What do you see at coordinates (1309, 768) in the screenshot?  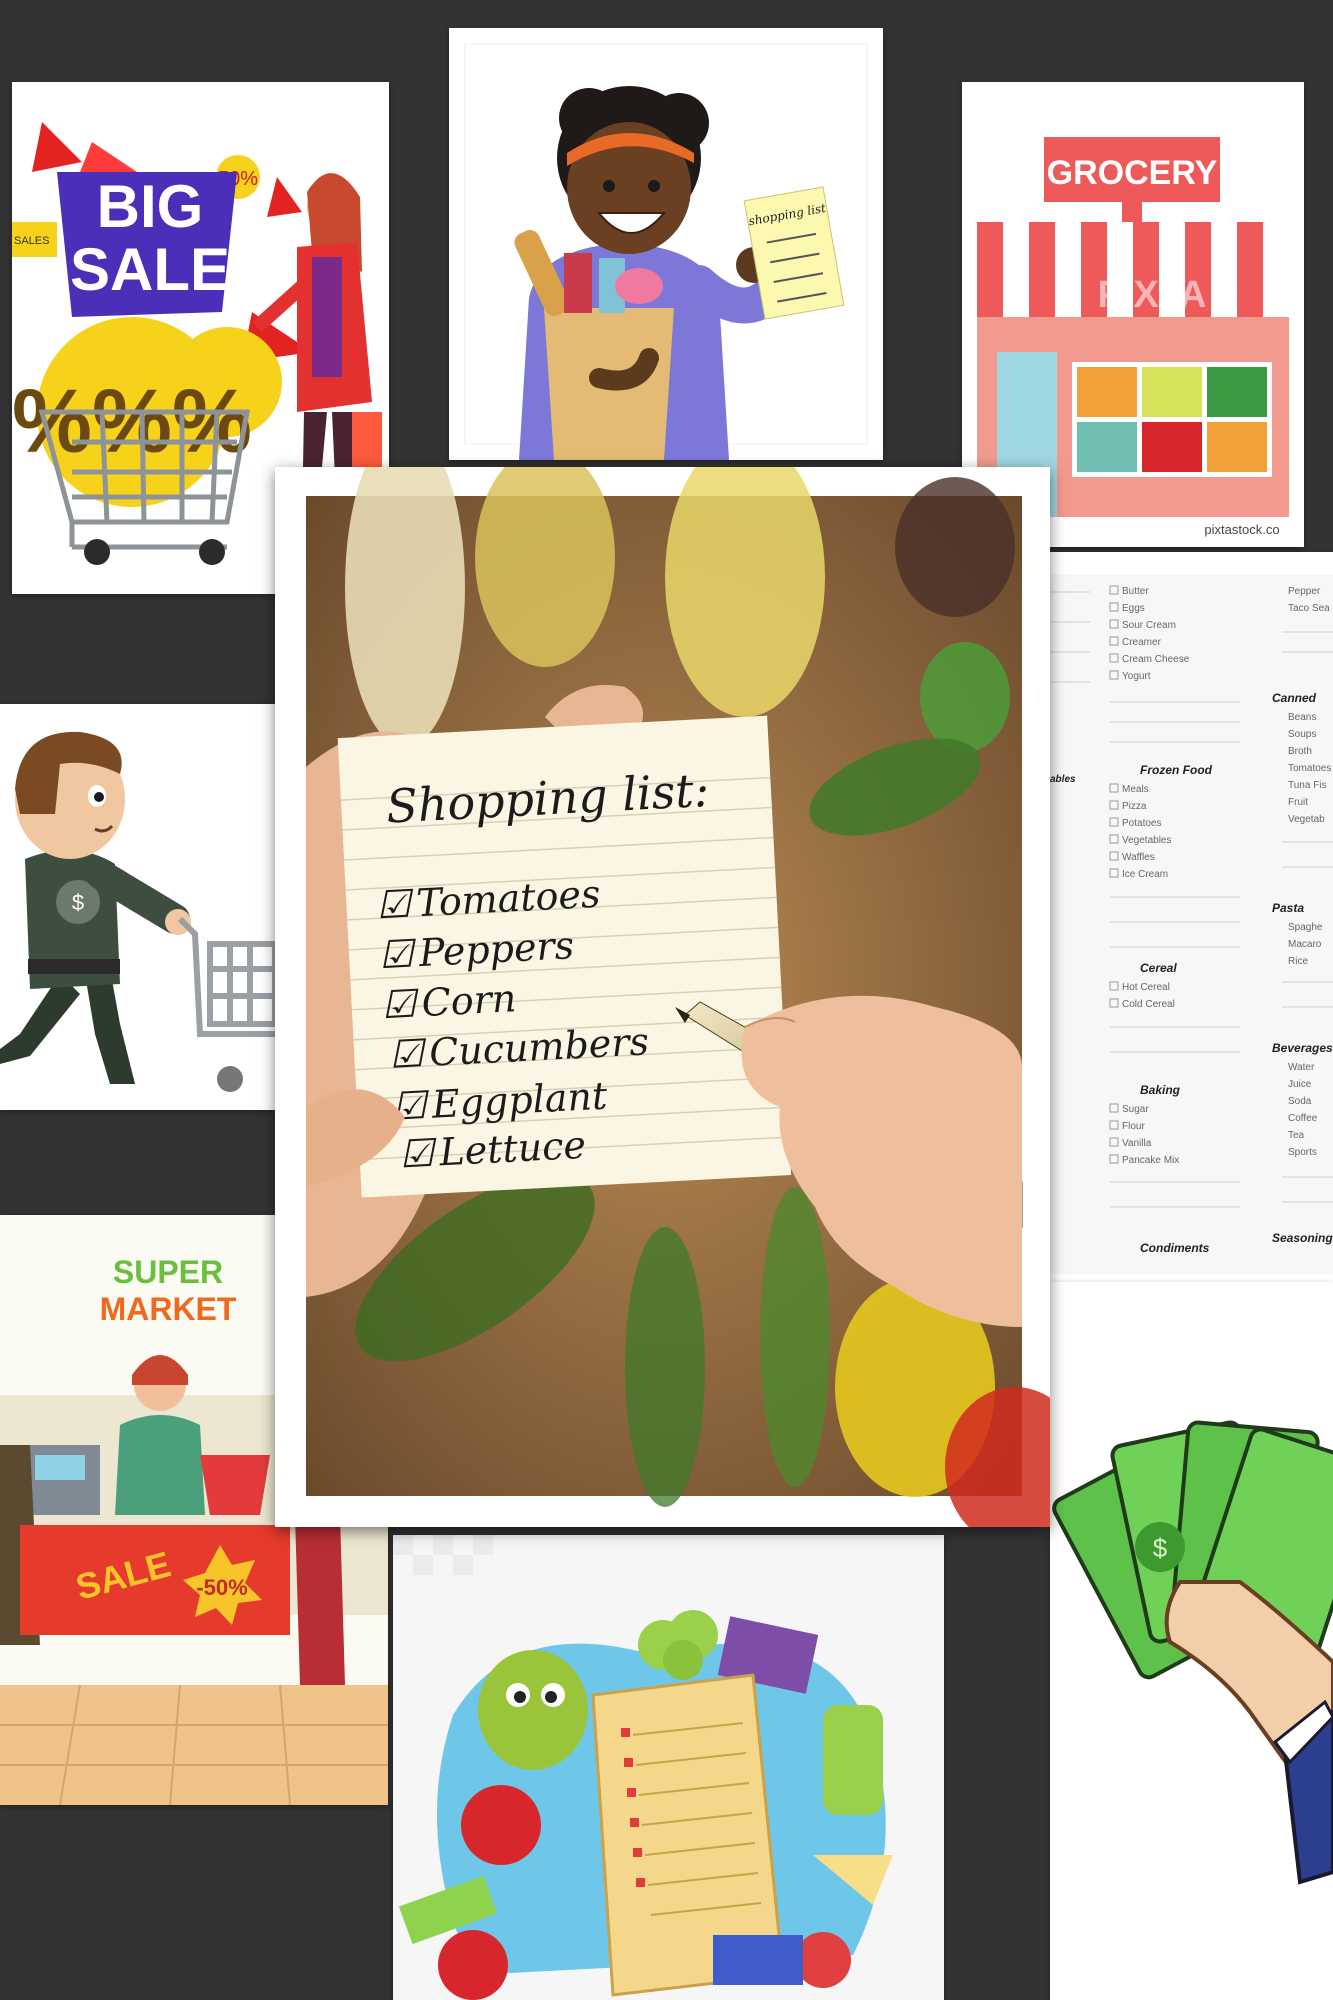 I see `list-item: Tomatoes` at bounding box center [1309, 768].